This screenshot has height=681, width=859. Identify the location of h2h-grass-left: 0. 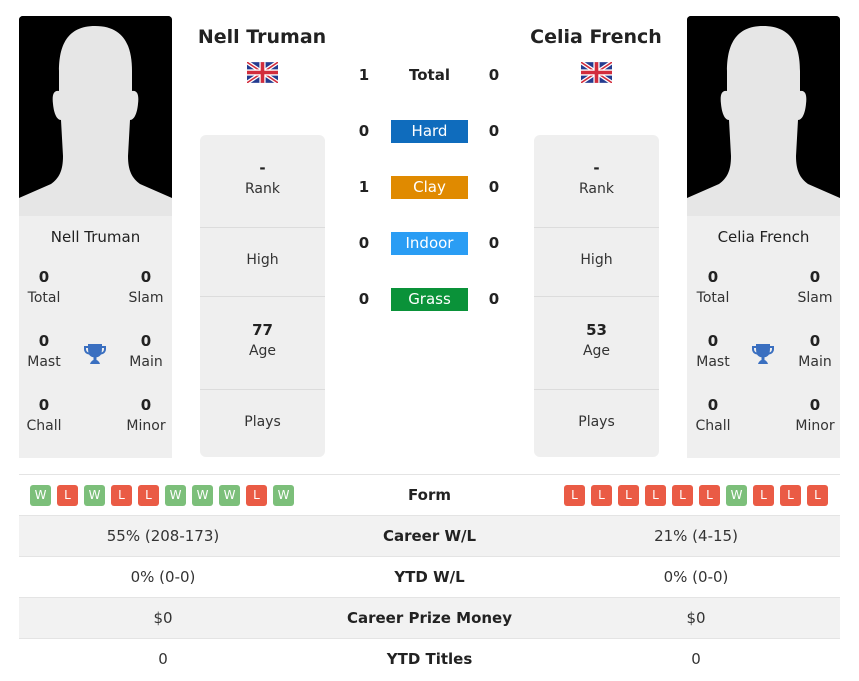
(364, 299).